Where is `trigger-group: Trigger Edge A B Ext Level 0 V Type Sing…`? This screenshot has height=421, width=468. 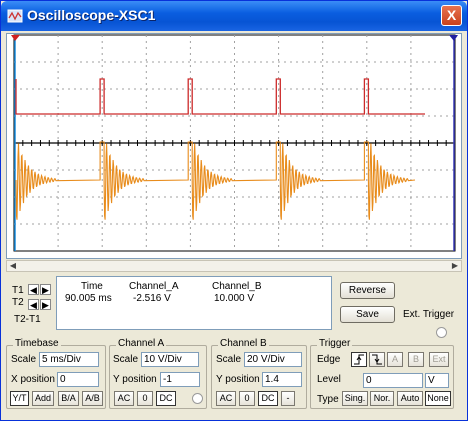
trigger-group: Trigger Edge A B Ext Level 0 V Type Sing… is located at coordinates (382, 373).